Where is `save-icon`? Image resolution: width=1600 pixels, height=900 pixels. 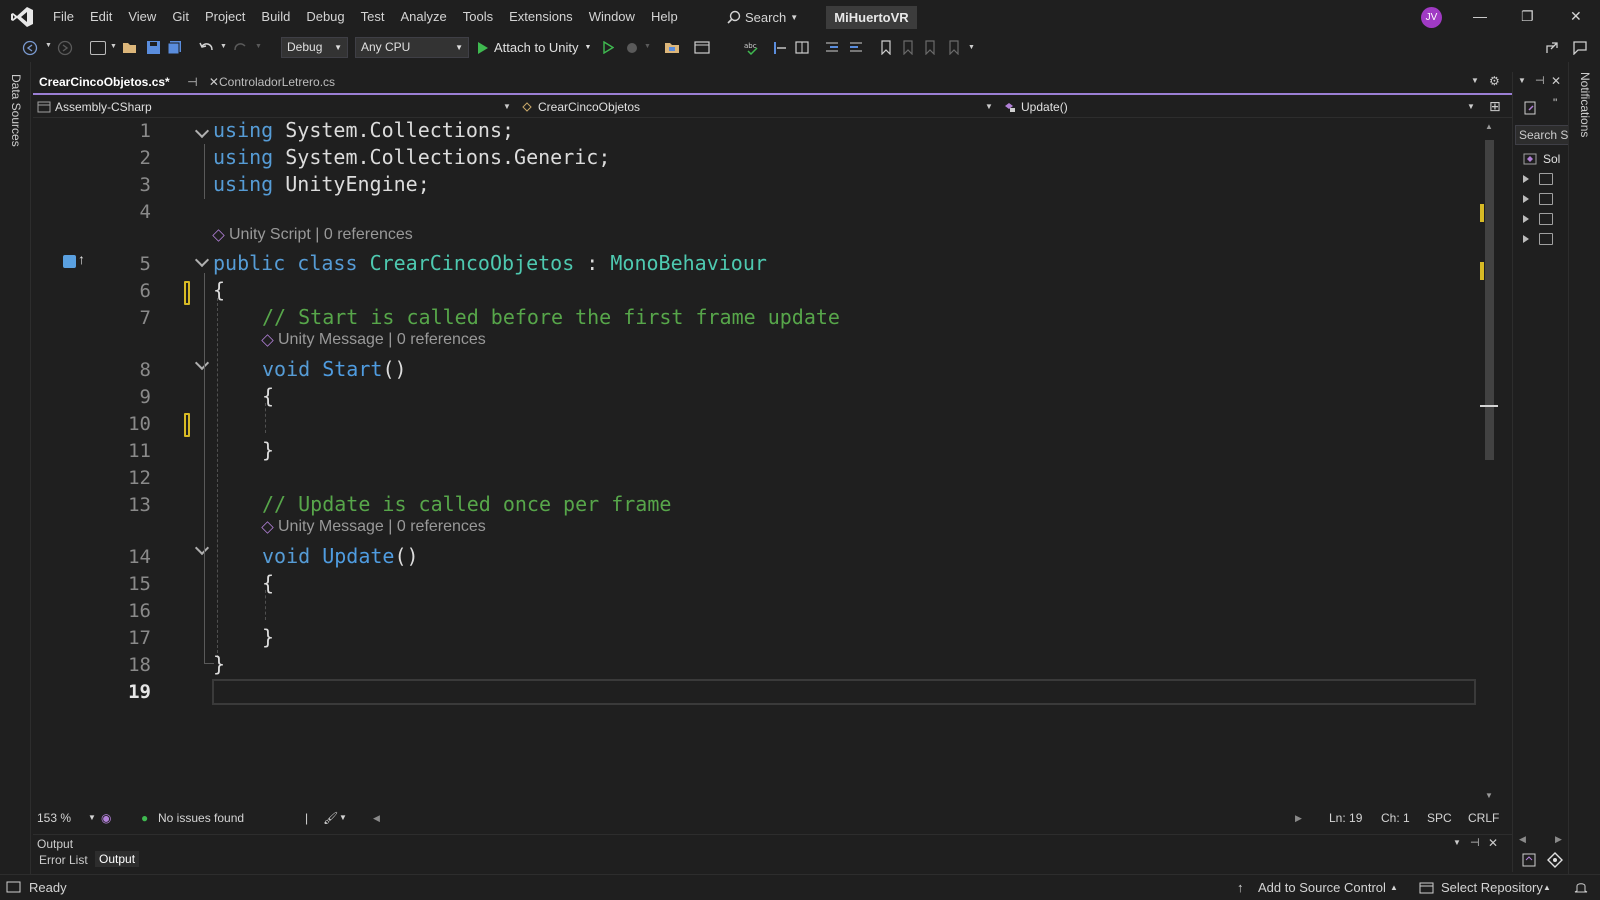
save-icon is located at coordinates (153, 47).